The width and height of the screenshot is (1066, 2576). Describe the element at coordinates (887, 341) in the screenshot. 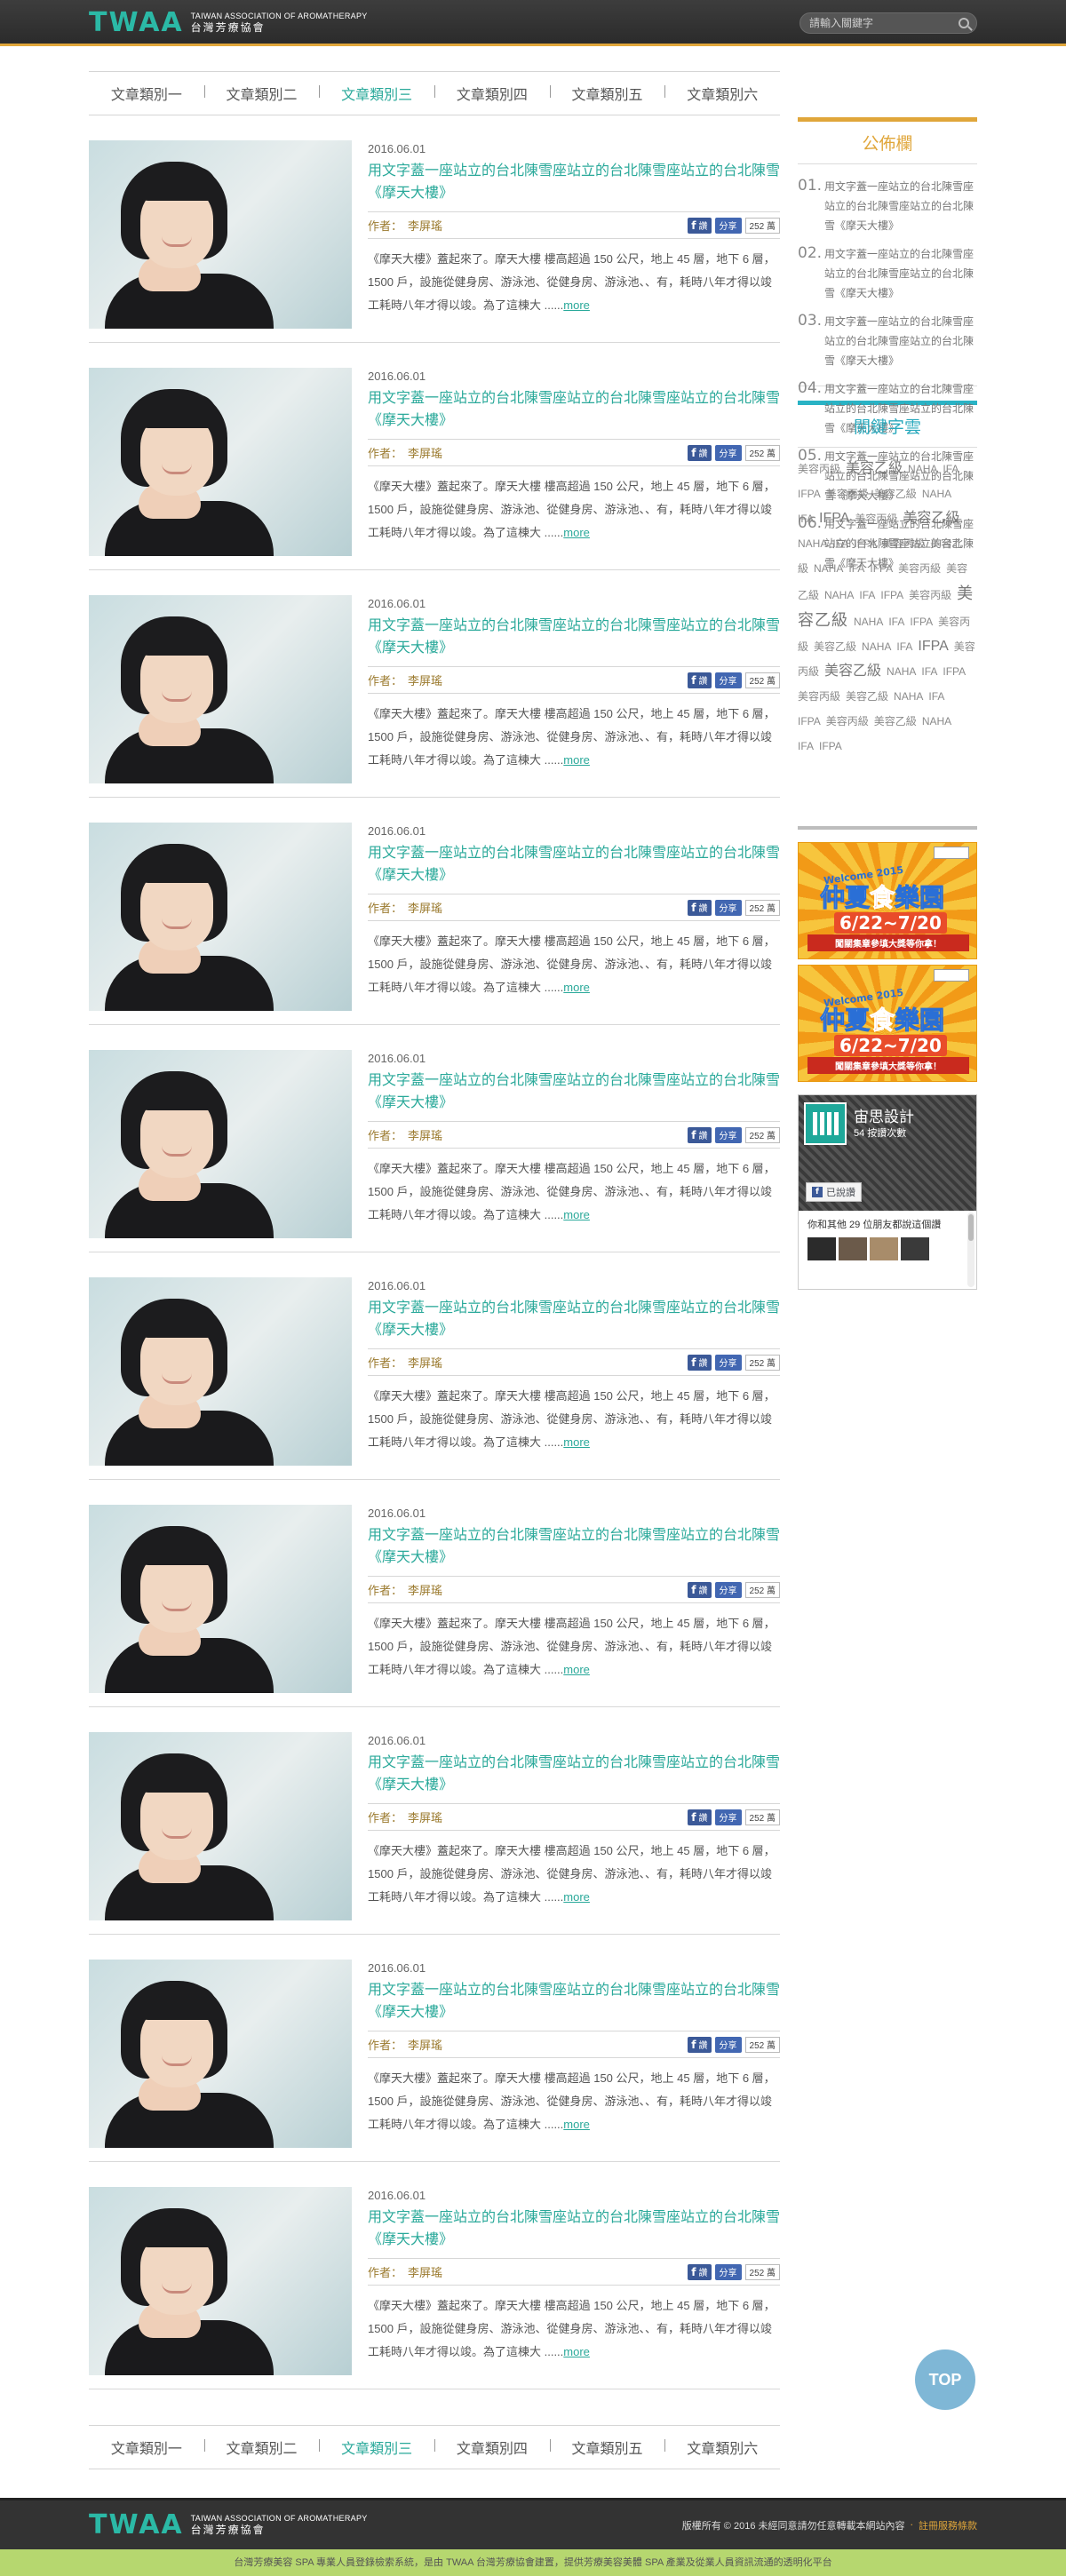

I see `notice-item: 03. 用文字蓋一座站立的台北陳雪座站立的台北陳雪座站立的台北陳雪《摩天大樓》` at that location.